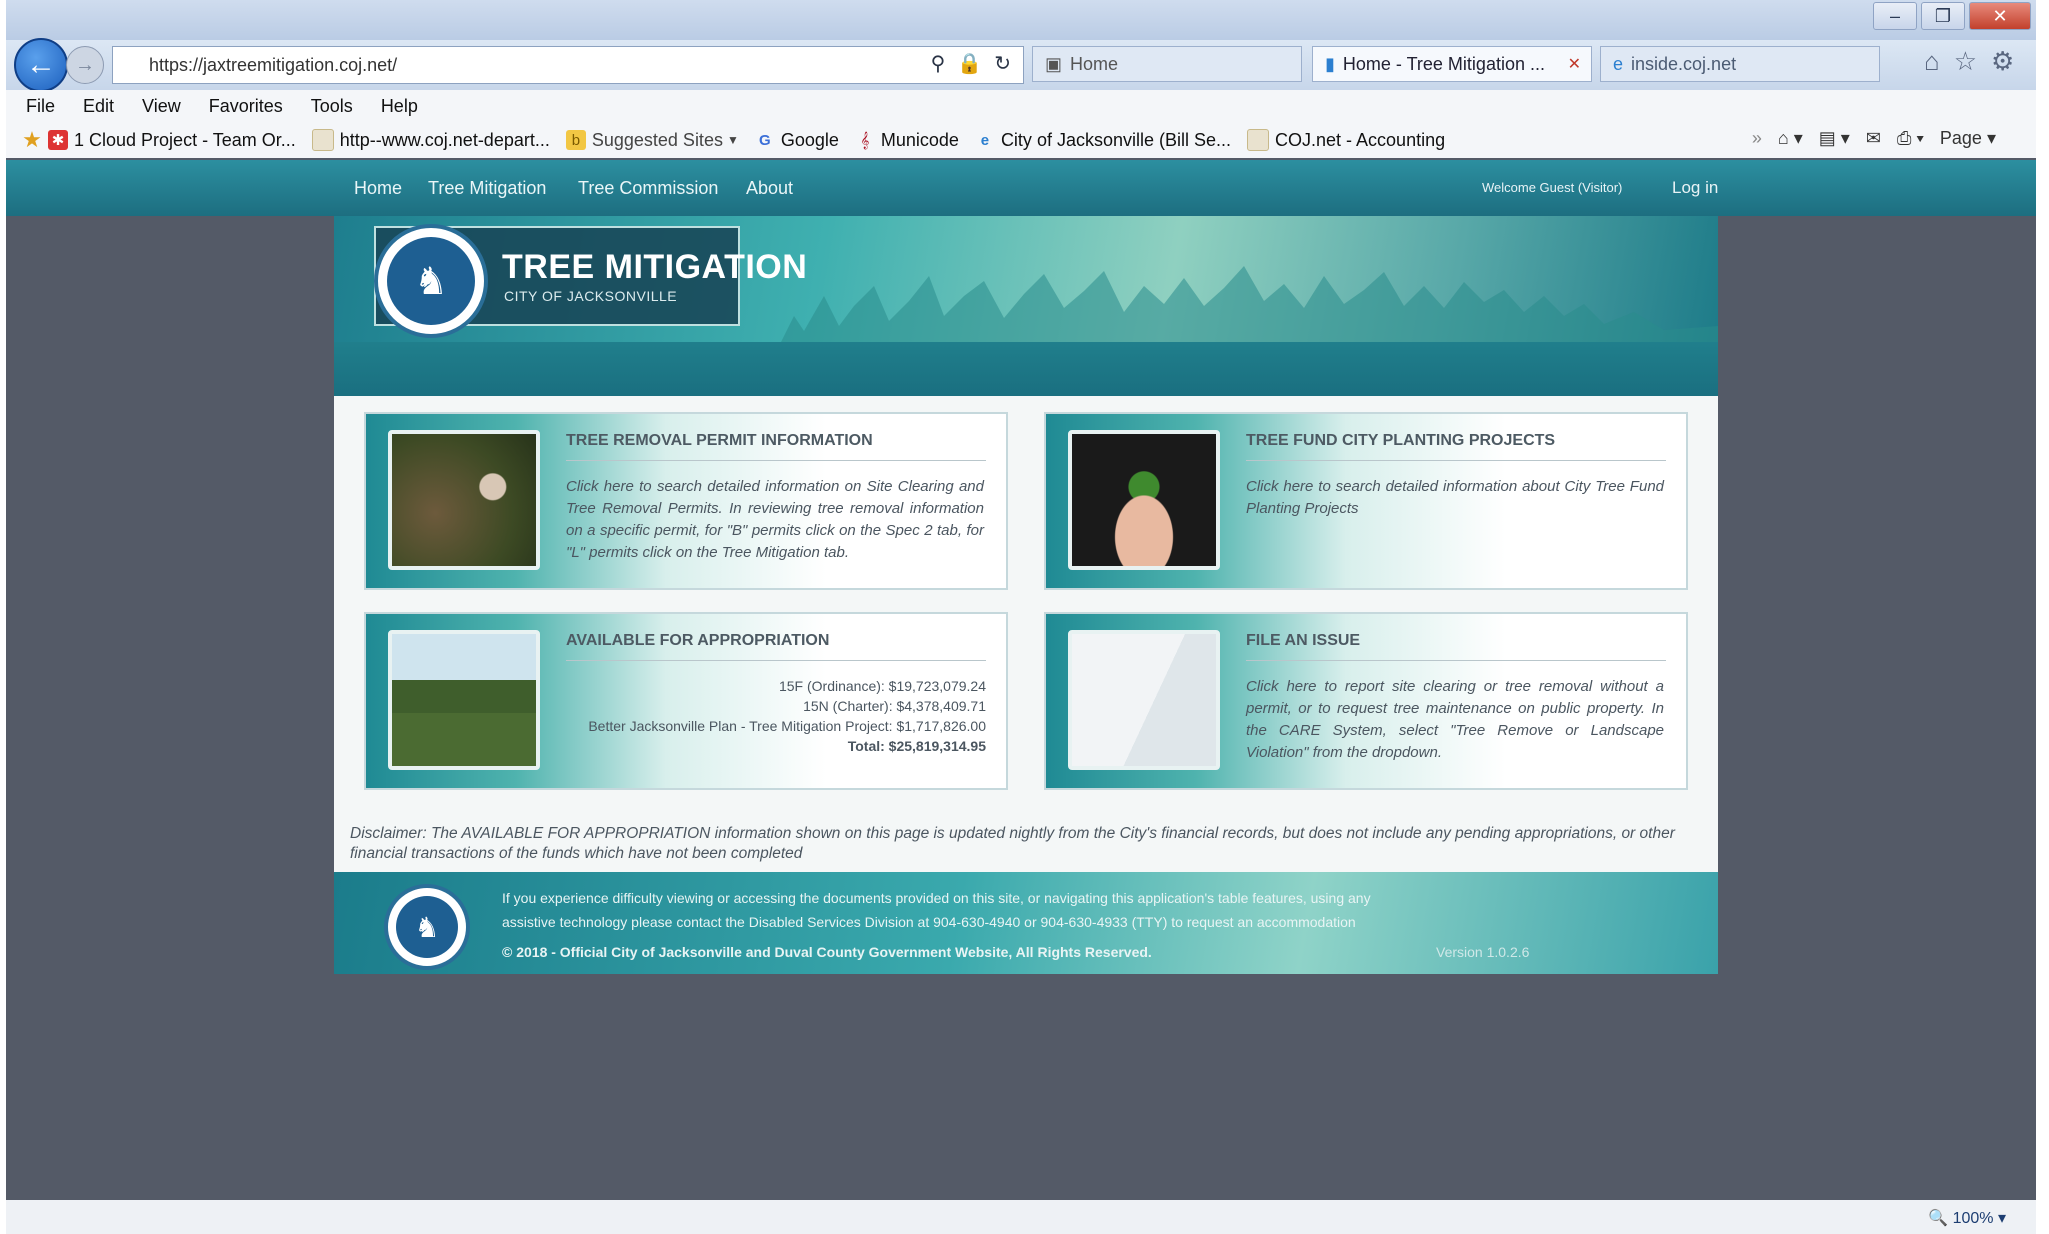 The image size is (2049, 1234). What do you see at coordinates (655, 267) in the screenshot?
I see `site-title: TREE MITIGATION` at bounding box center [655, 267].